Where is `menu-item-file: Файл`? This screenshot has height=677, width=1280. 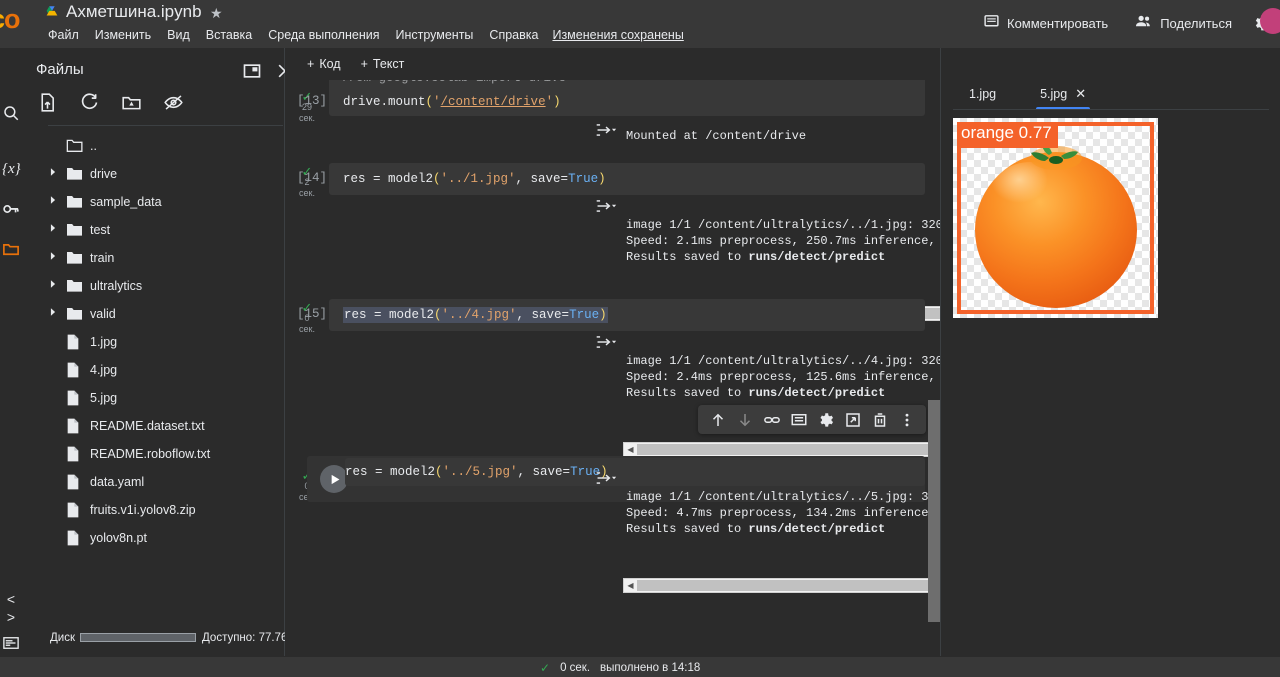
menu-item-file: Файл is located at coordinates (63, 35).